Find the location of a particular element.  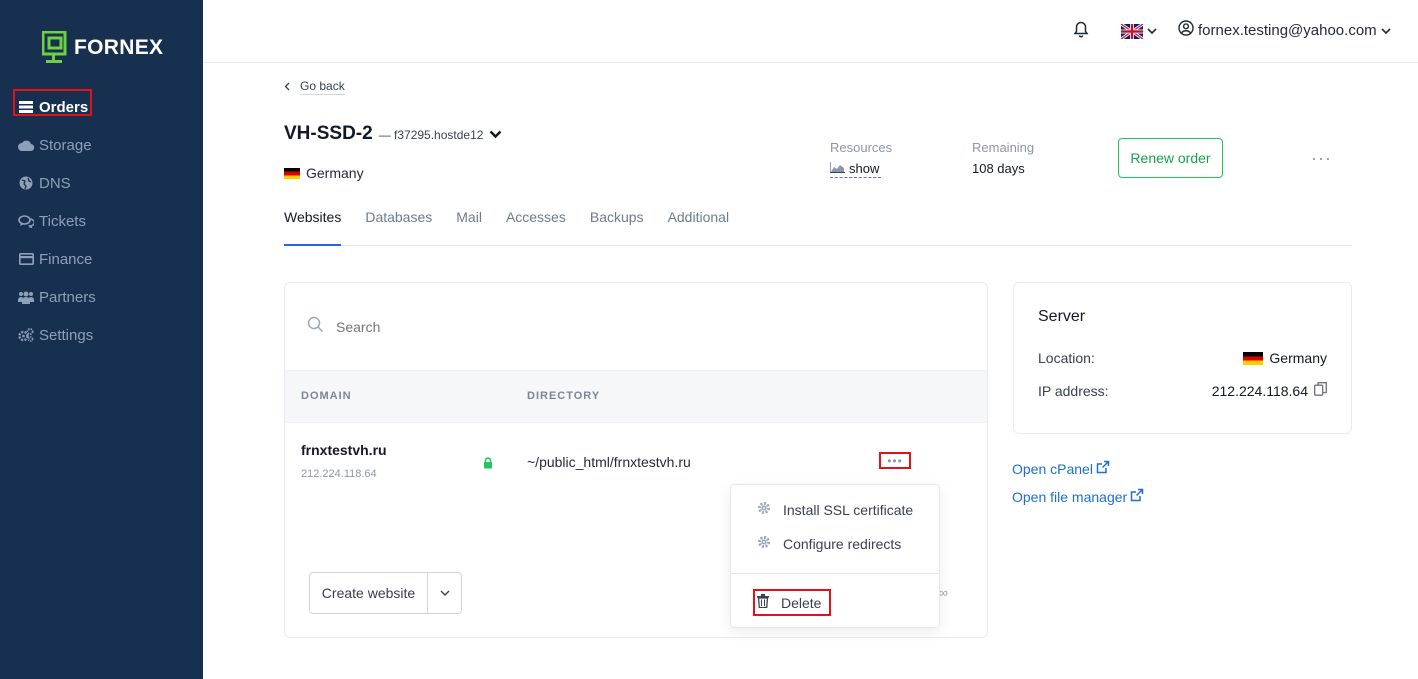

open-cpanel-link: Open cPanel is located at coordinates (1061, 468).